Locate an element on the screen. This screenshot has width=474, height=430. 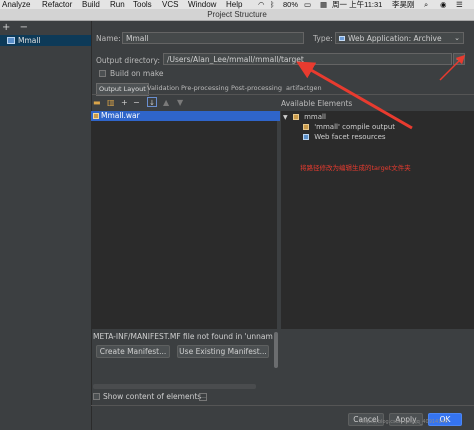
show-content-checkbox is located at coordinates (96, 396).